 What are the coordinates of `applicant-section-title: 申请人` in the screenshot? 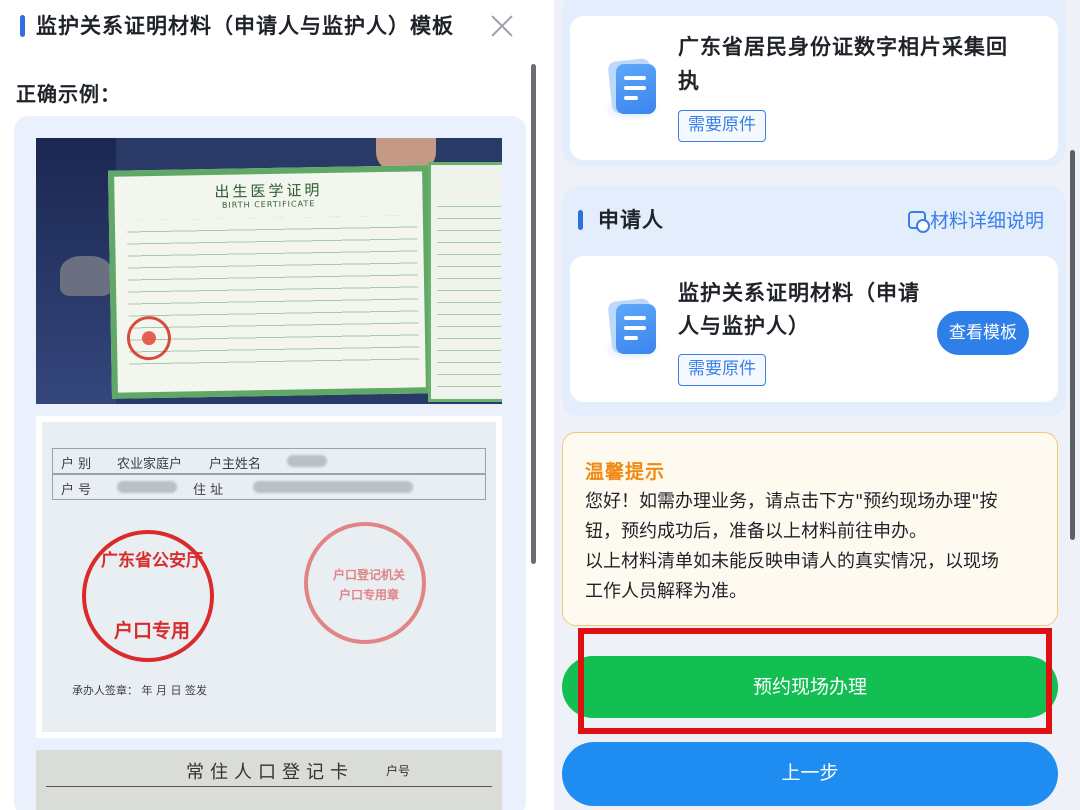 It's located at (631, 220).